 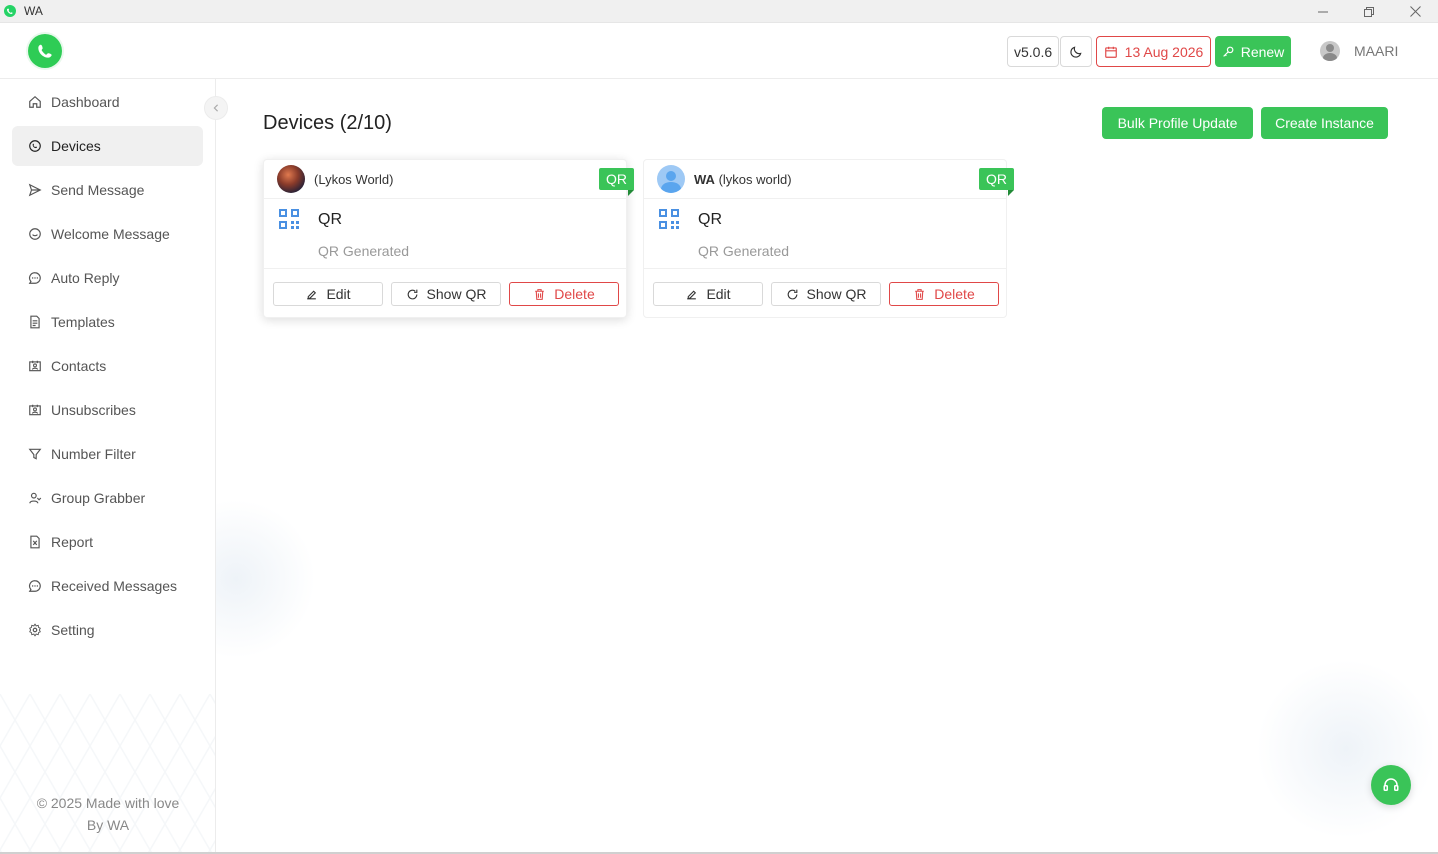 What do you see at coordinates (45, 51) in the screenshot?
I see `whatsapp-logo-icon` at bounding box center [45, 51].